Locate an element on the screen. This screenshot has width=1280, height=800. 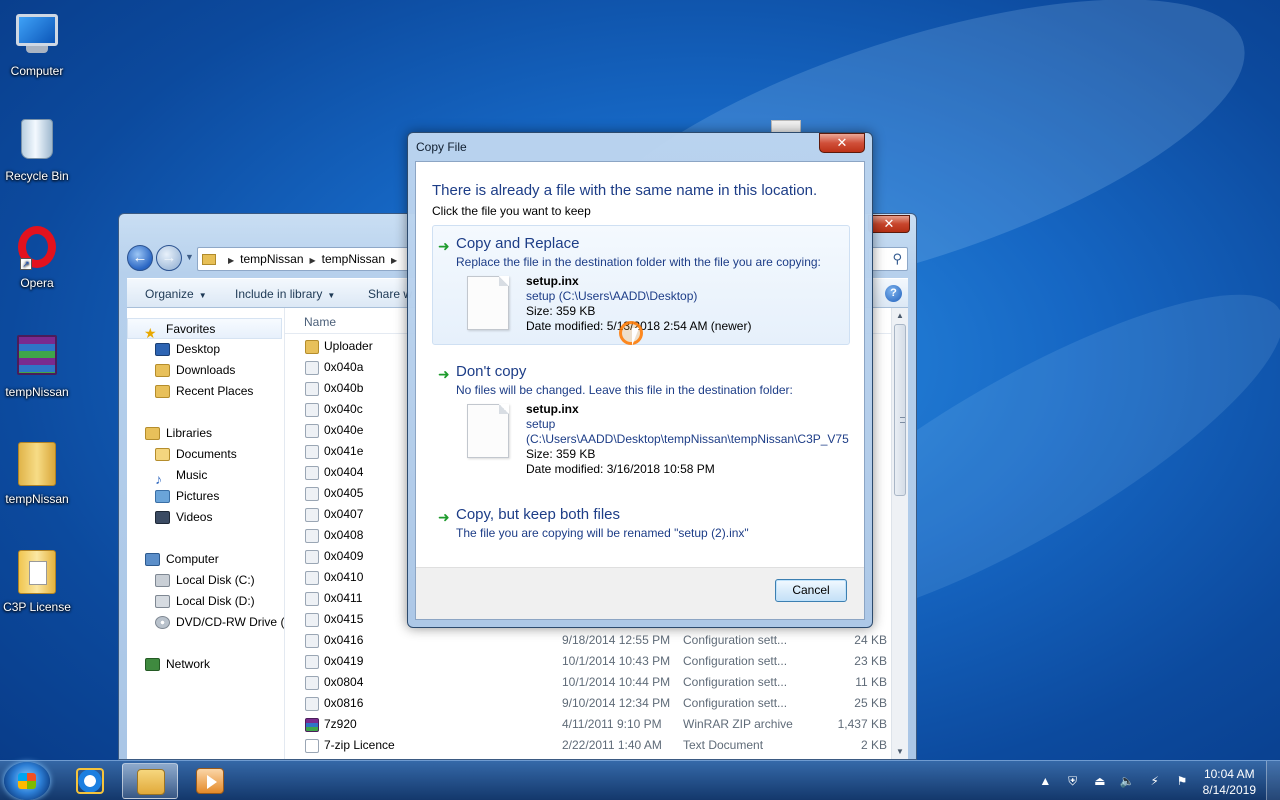
file-icon is located at coordinates (488, 431).